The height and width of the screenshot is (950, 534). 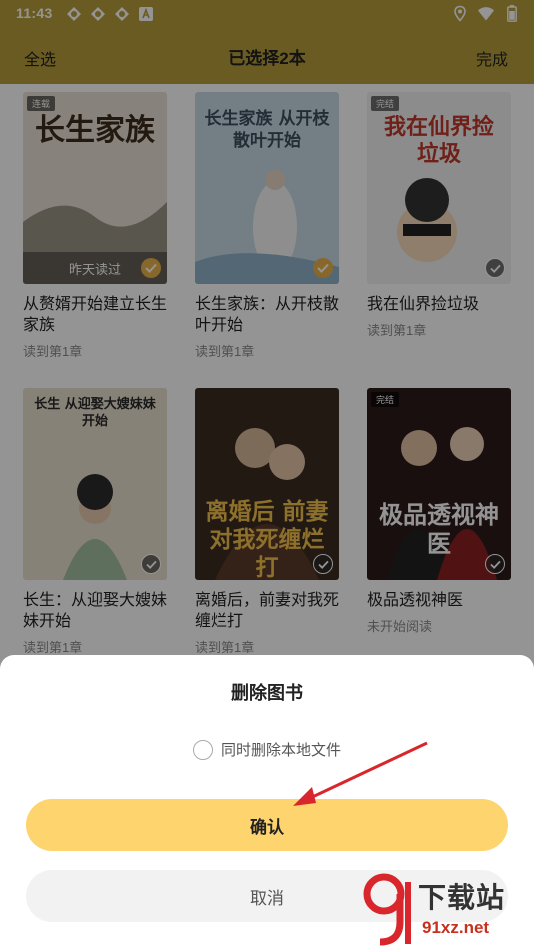 What do you see at coordinates (387, 909) in the screenshot?
I see `watermark-logo-icon` at bounding box center [387, 909].